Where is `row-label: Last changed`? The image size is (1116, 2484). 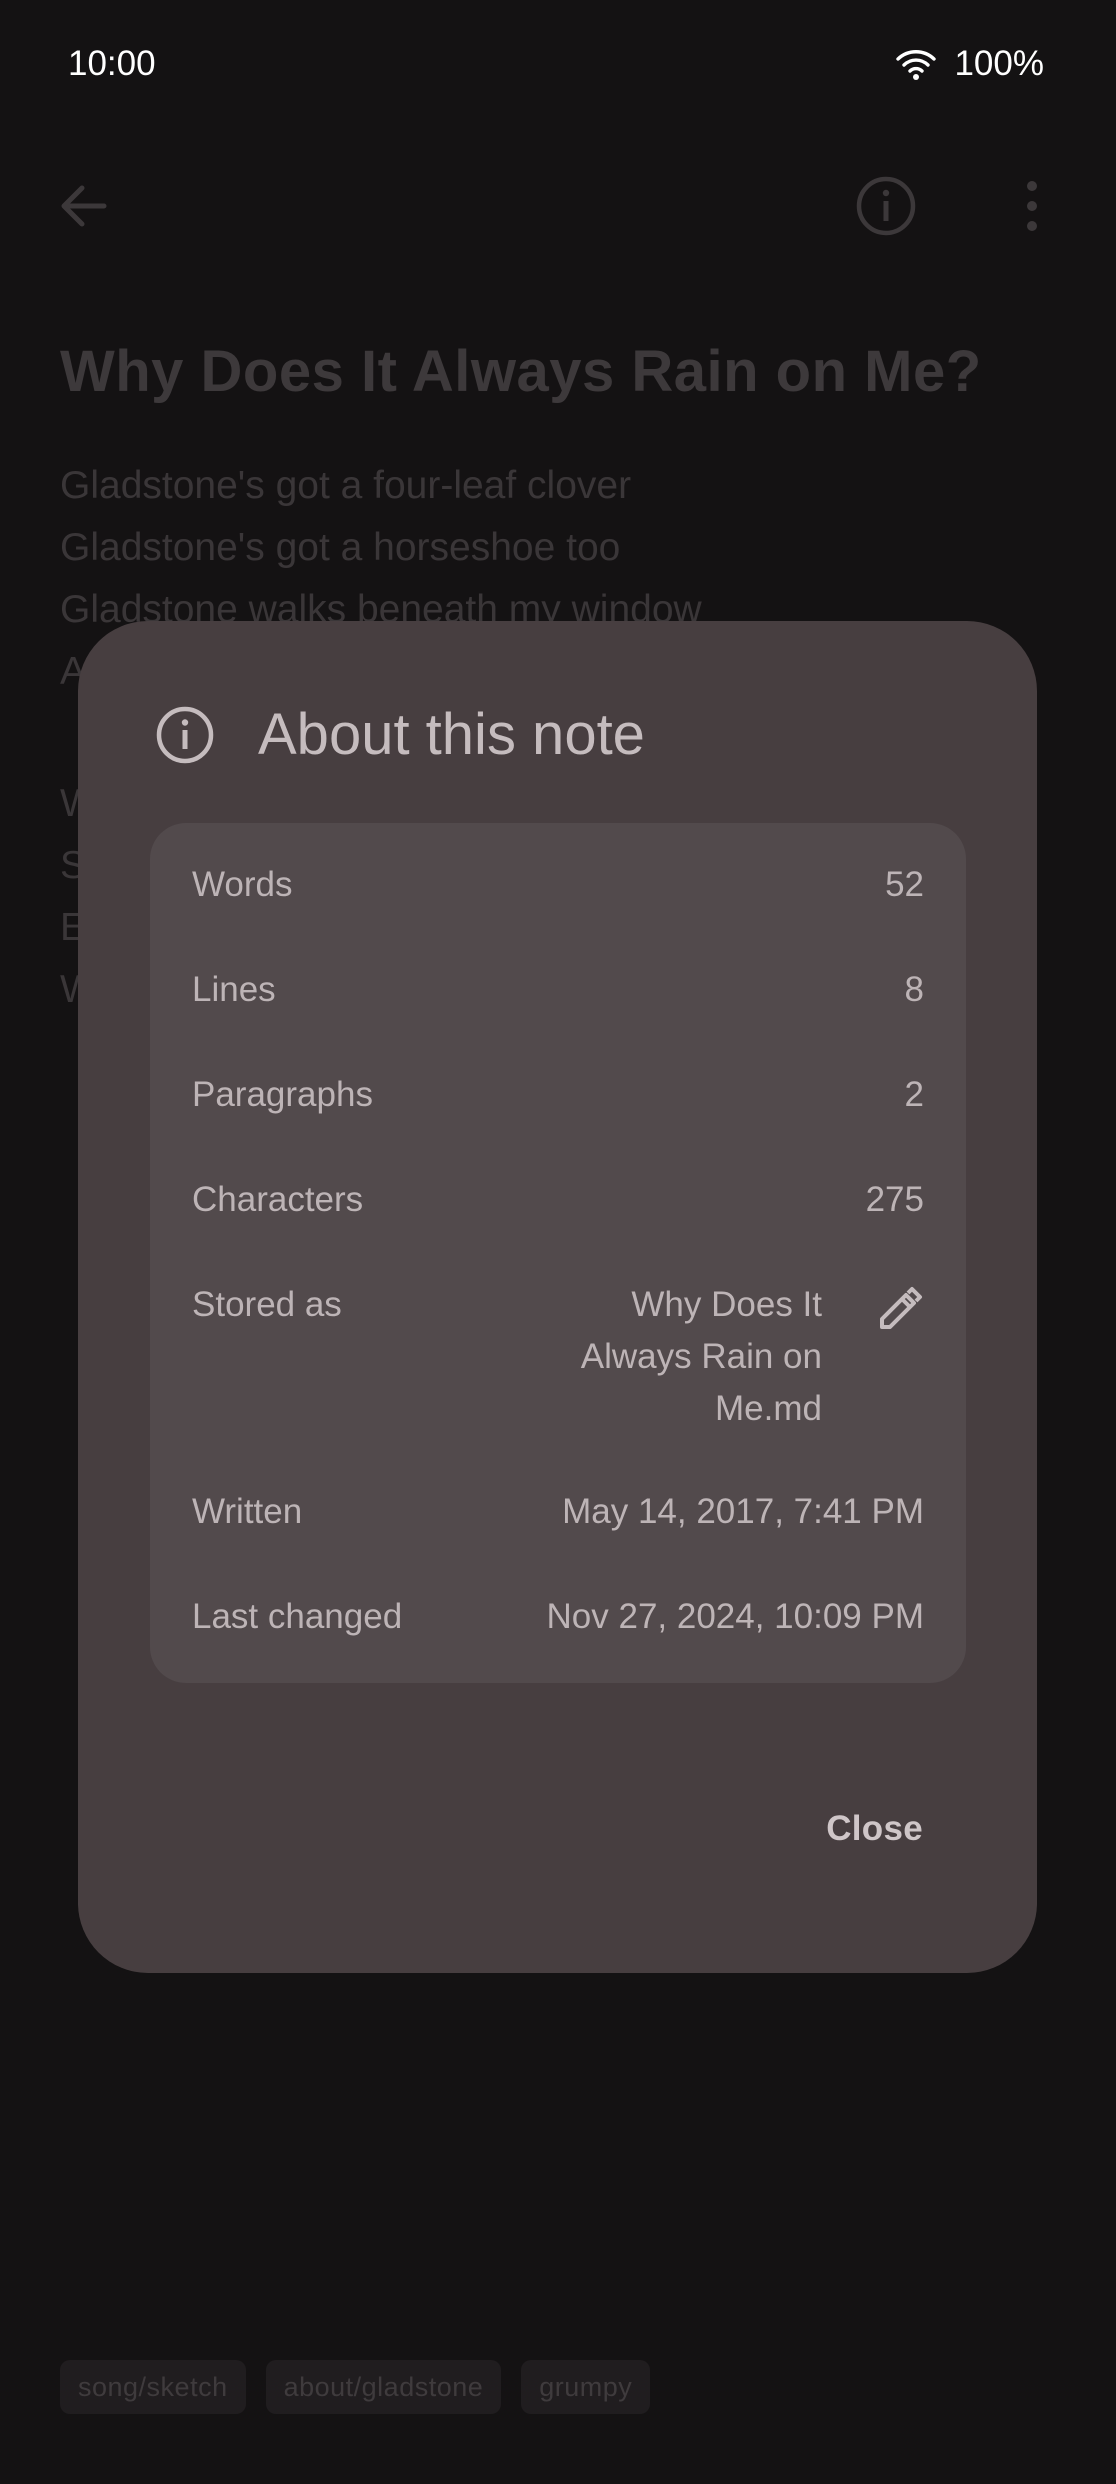 row-label: Last changed is located at coordinates (297, 1616).